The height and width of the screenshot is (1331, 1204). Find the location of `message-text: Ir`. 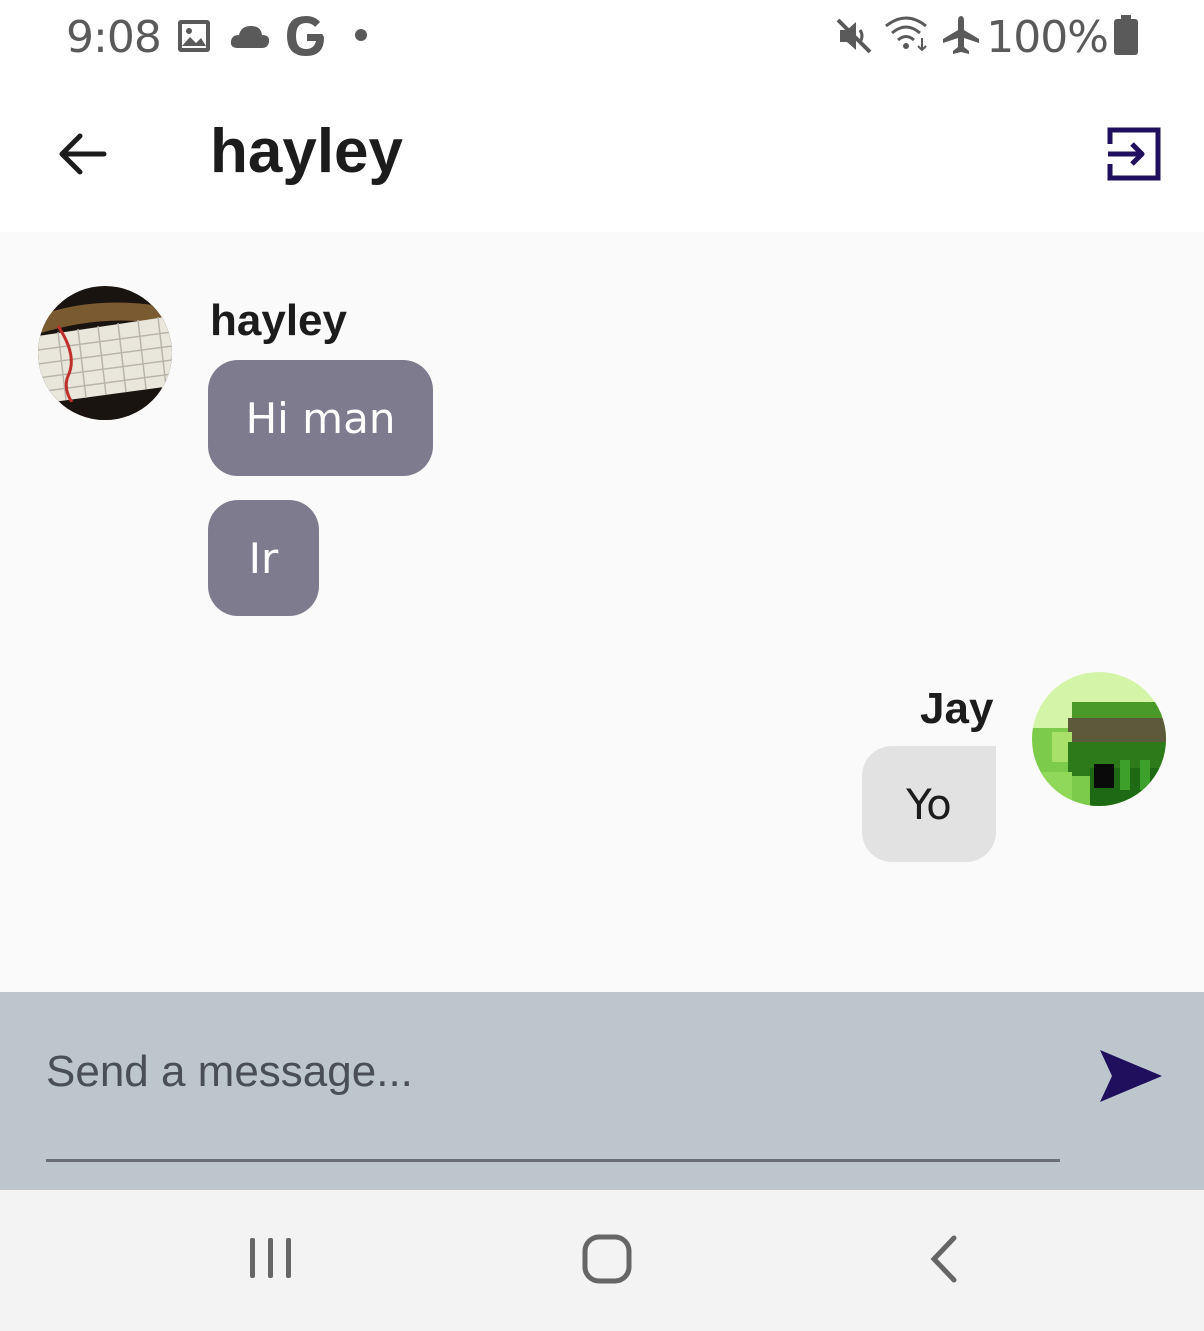

message-text: Ir is located at coordinates (263, 558).